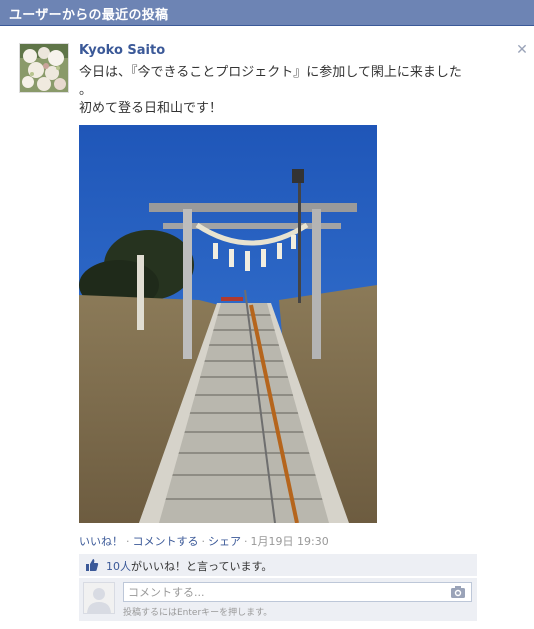 Image resolution: width=534 pixels, height=629 pixels. I want to click on likes-text: 10人がいいね！と言っています。, so click(189, 566).